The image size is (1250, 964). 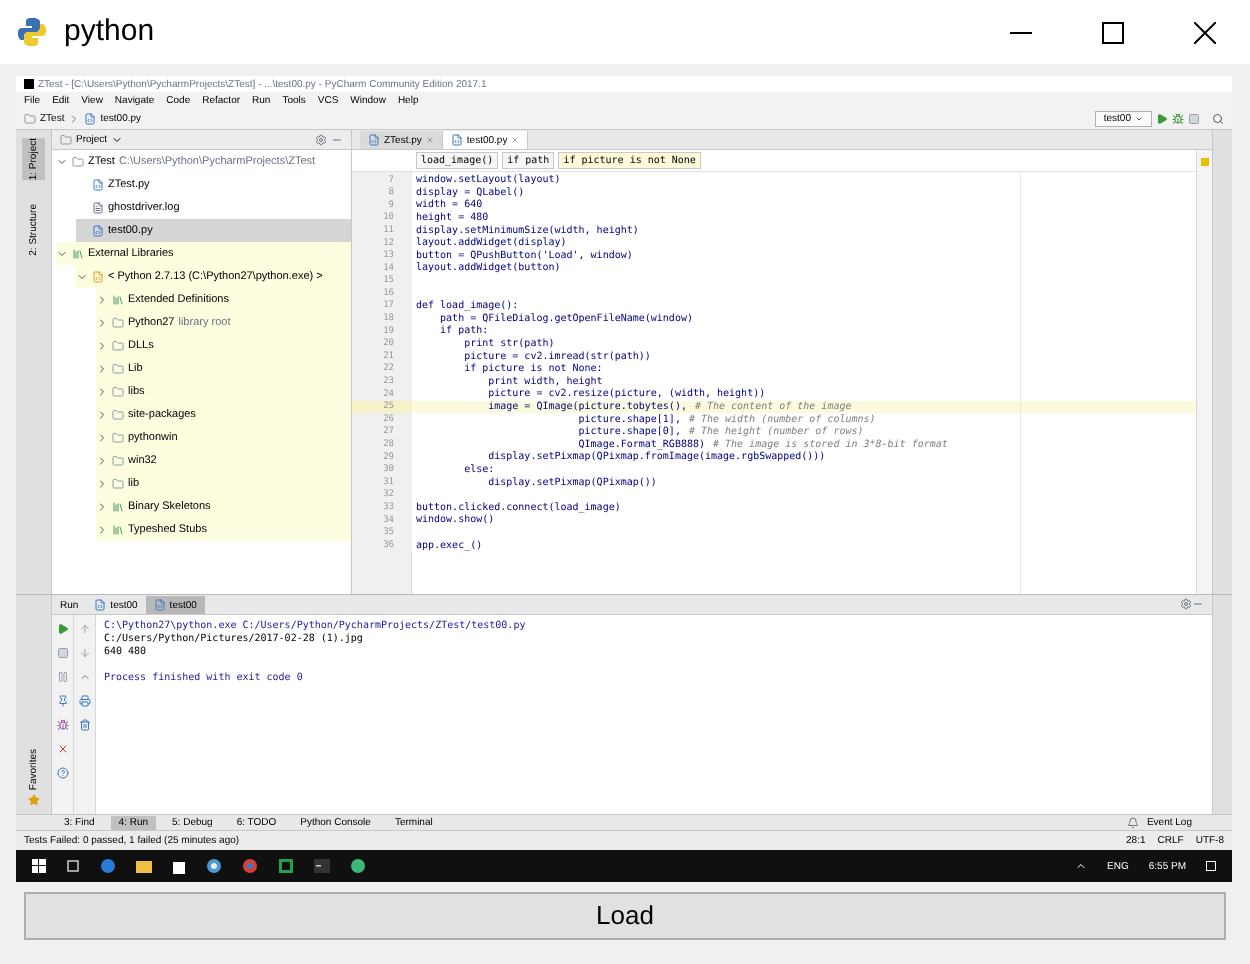 What do you see at coordinates (33, 800) in the screenshot?
I see `star-icon` at bounding box center [33, 800].